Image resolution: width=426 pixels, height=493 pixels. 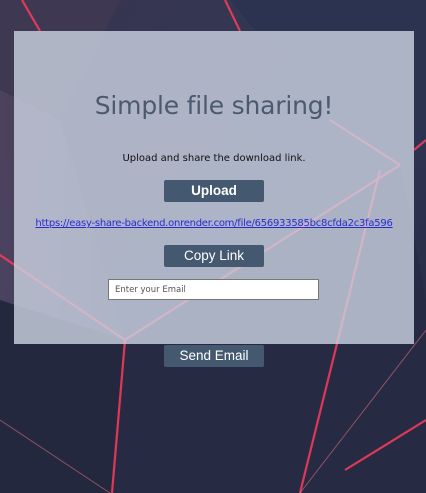 I want to click on email-input, so click(x=213, y=289).